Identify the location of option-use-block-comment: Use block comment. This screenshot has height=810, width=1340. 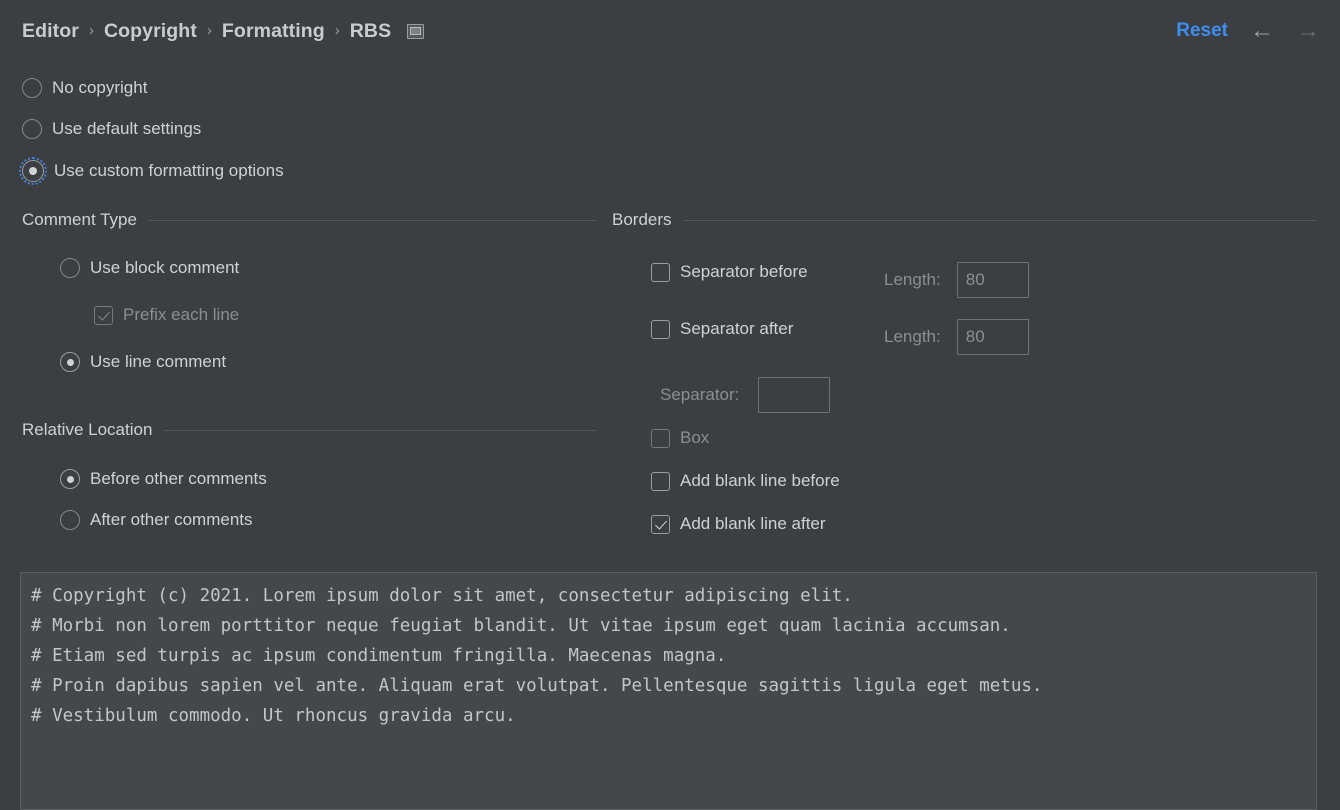
(149, 268).